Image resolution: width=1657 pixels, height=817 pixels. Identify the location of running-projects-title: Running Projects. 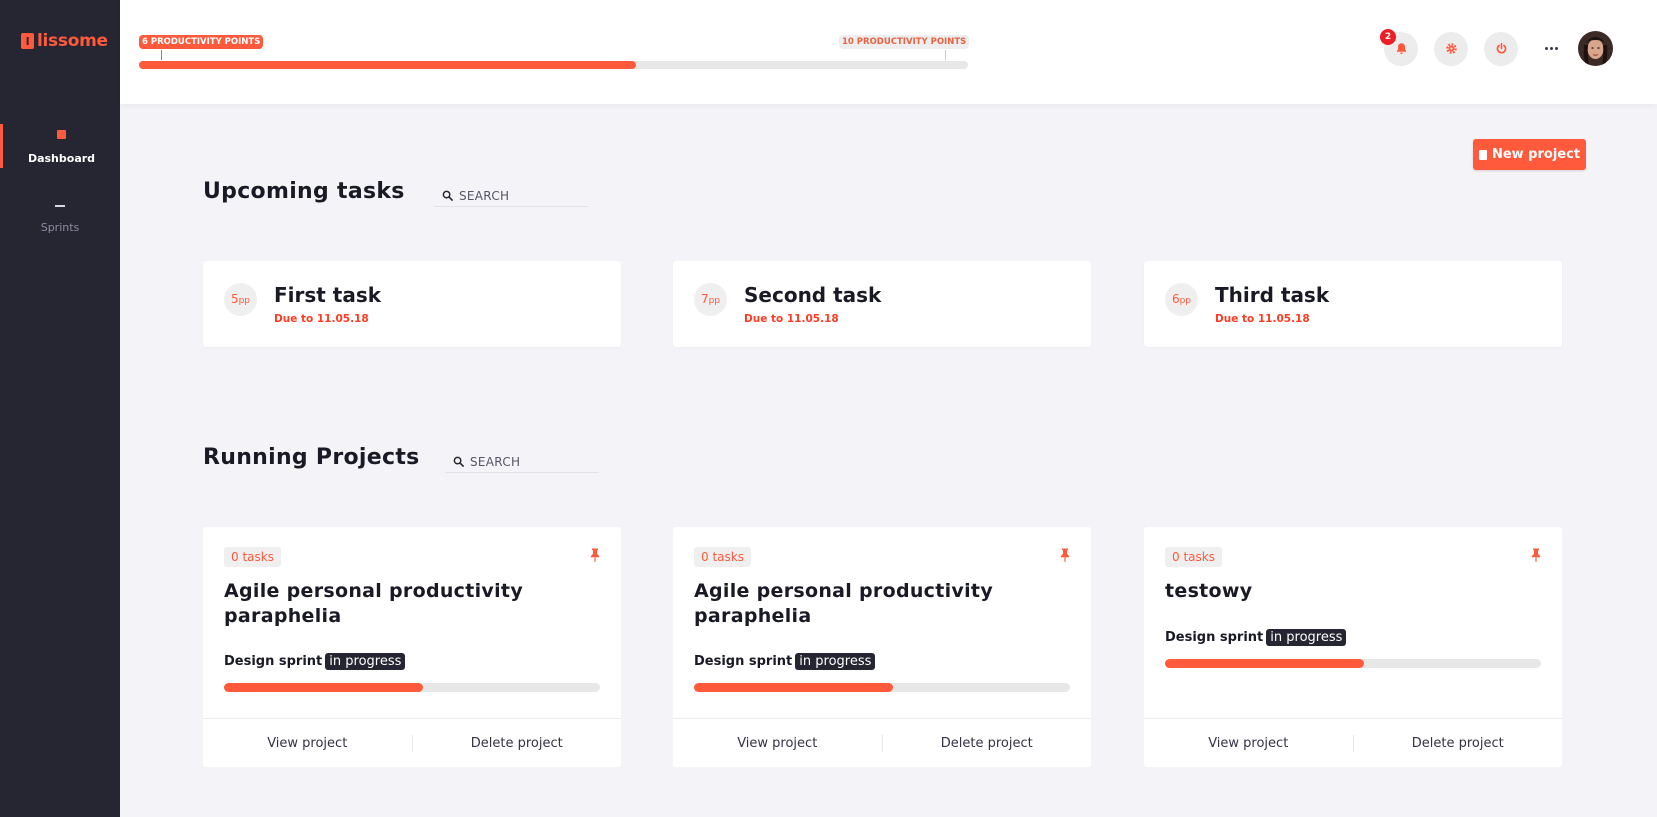
(311, 457).